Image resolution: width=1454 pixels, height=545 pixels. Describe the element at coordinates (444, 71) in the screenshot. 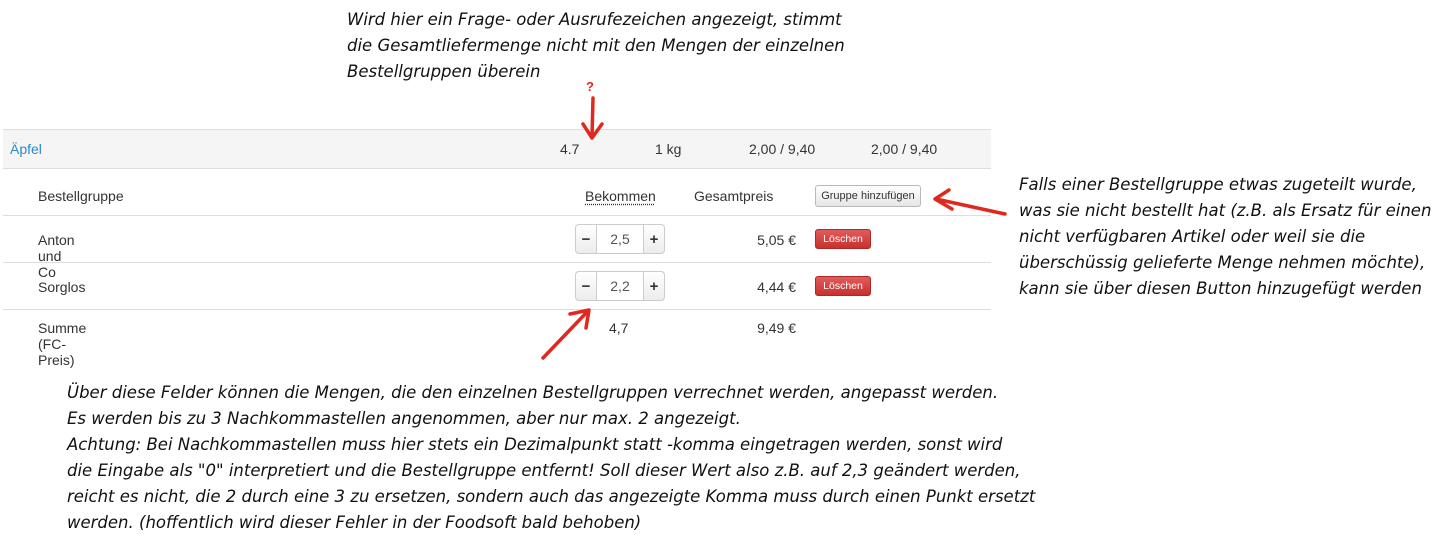

I see `annotation-line: Bestellgruppen überein` at that location.